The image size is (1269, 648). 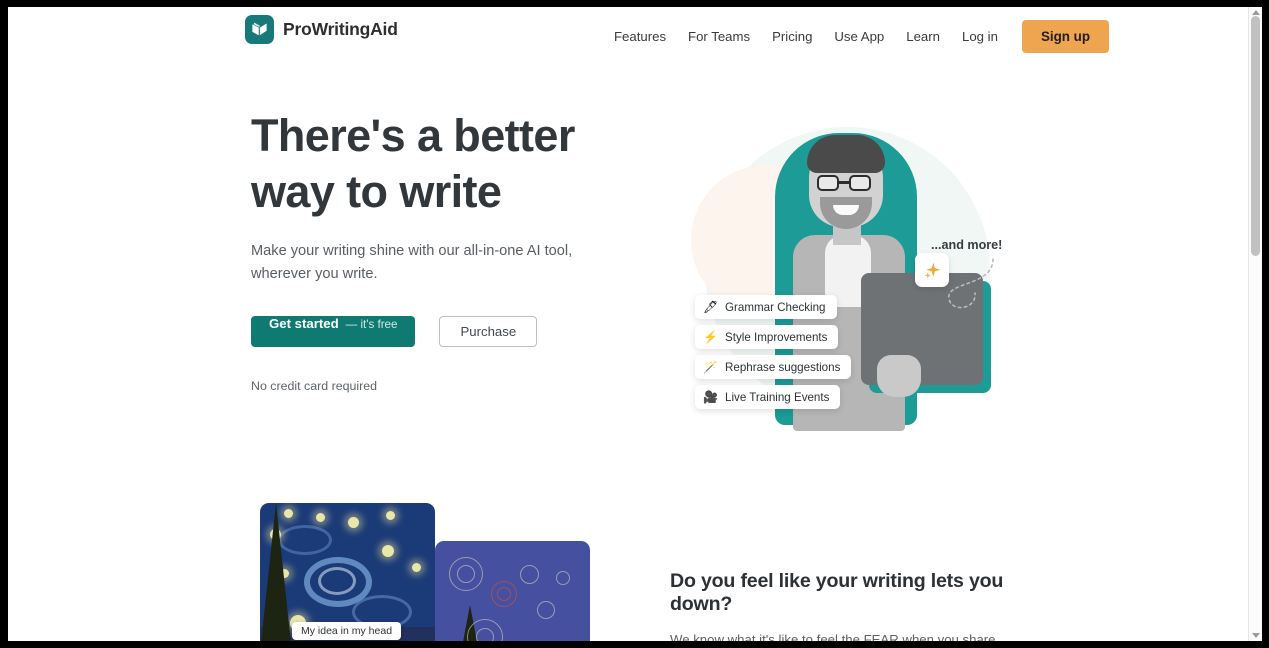 I want to click on nav-link-learn: Learn, so click(x=923, y=36).